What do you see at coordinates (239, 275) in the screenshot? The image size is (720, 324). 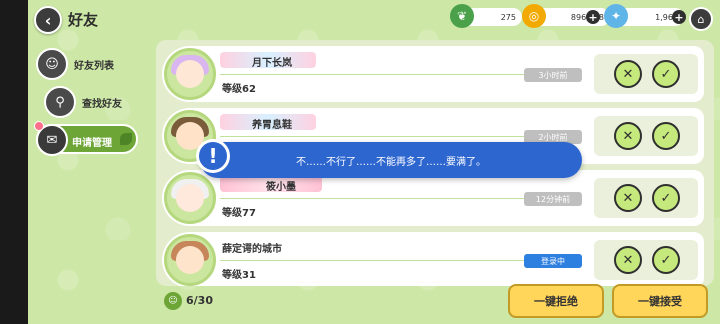 I see `player-level: 等级31` at bounding box center [239, 275].